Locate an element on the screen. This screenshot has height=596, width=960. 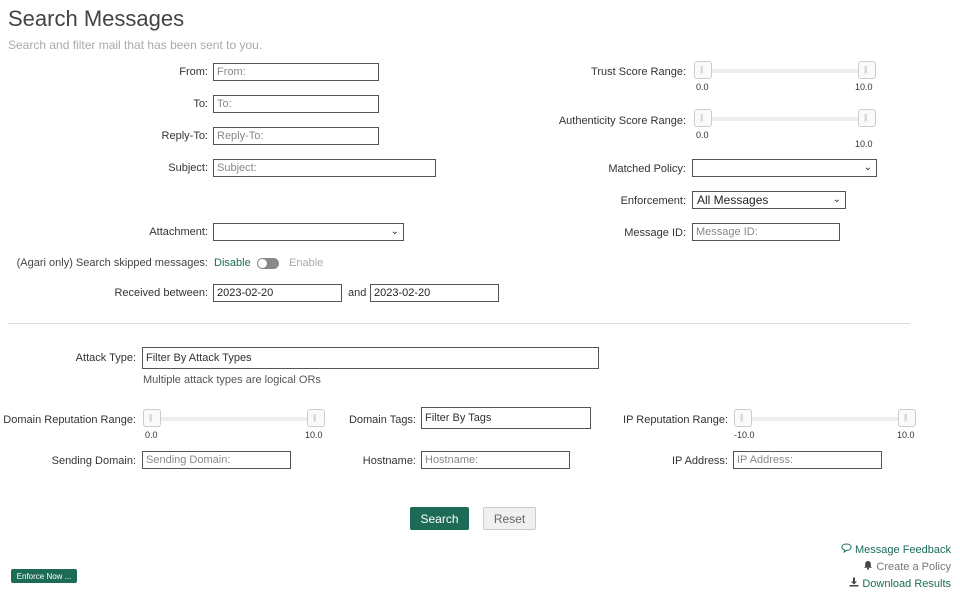
message-feedback-link: Message Feedback is located at coordinates (896, 549).